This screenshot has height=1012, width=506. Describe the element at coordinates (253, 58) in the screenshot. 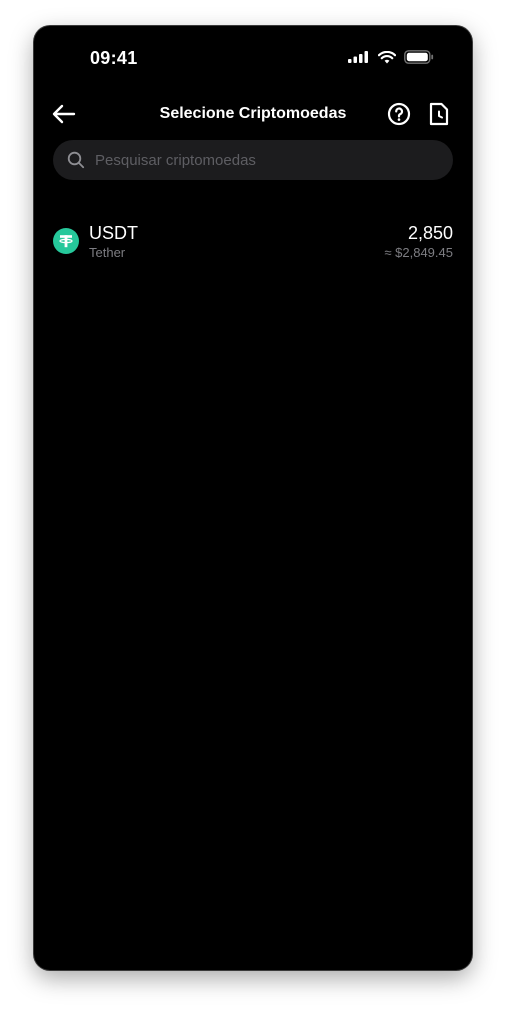

I see `status-bar: 09:41` at that location.